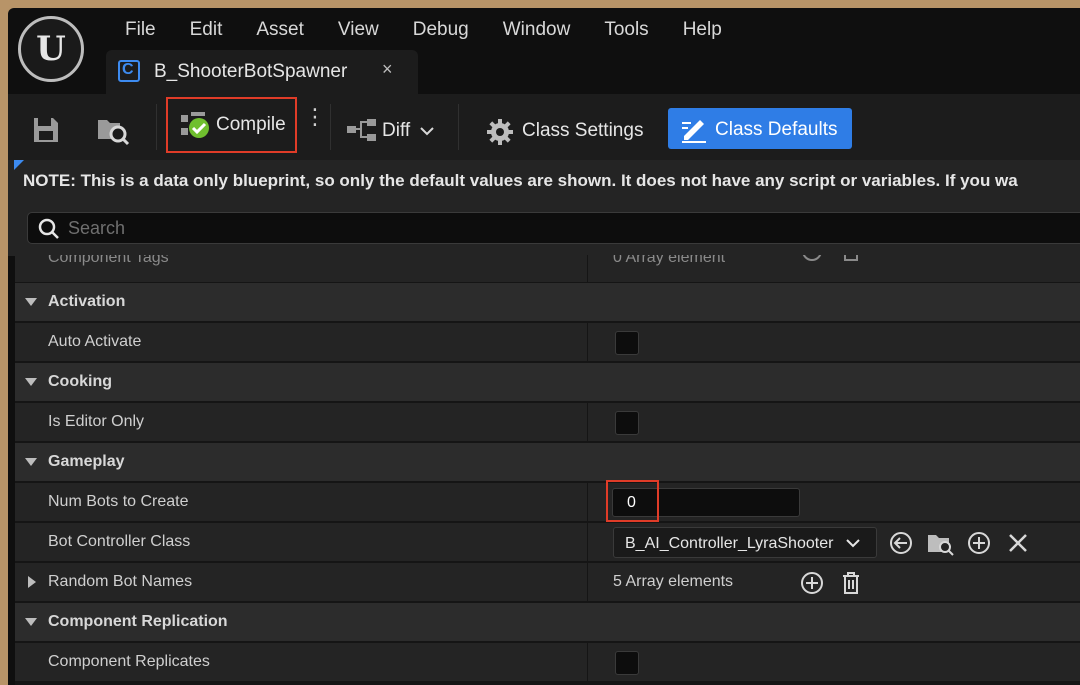 The image size is (1080, 685). What do you see at coordinates (1018, 543) in the screenshot?
I see `clear-x-icon` at bounding box center [1018, 543].